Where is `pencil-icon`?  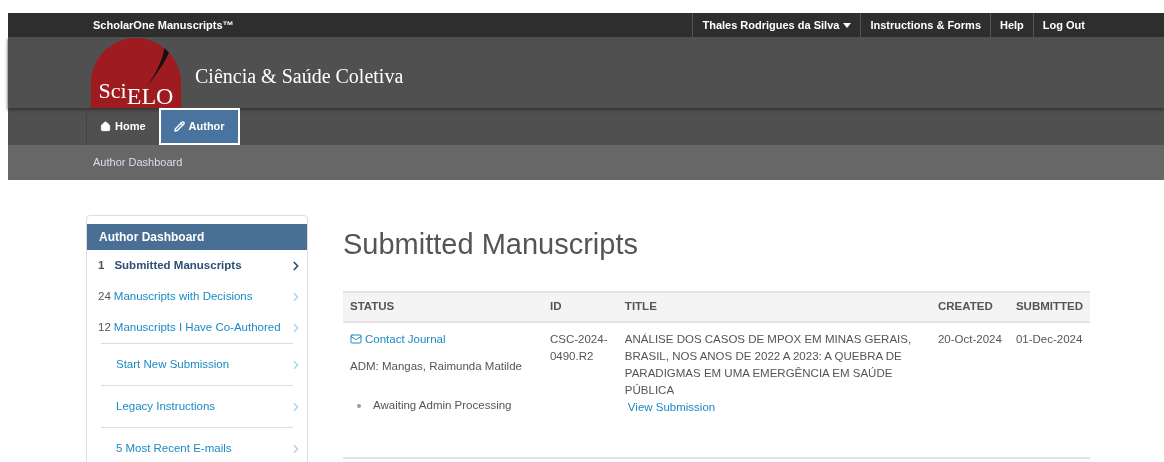
pencil-icon is located at coordinates (179, 126).